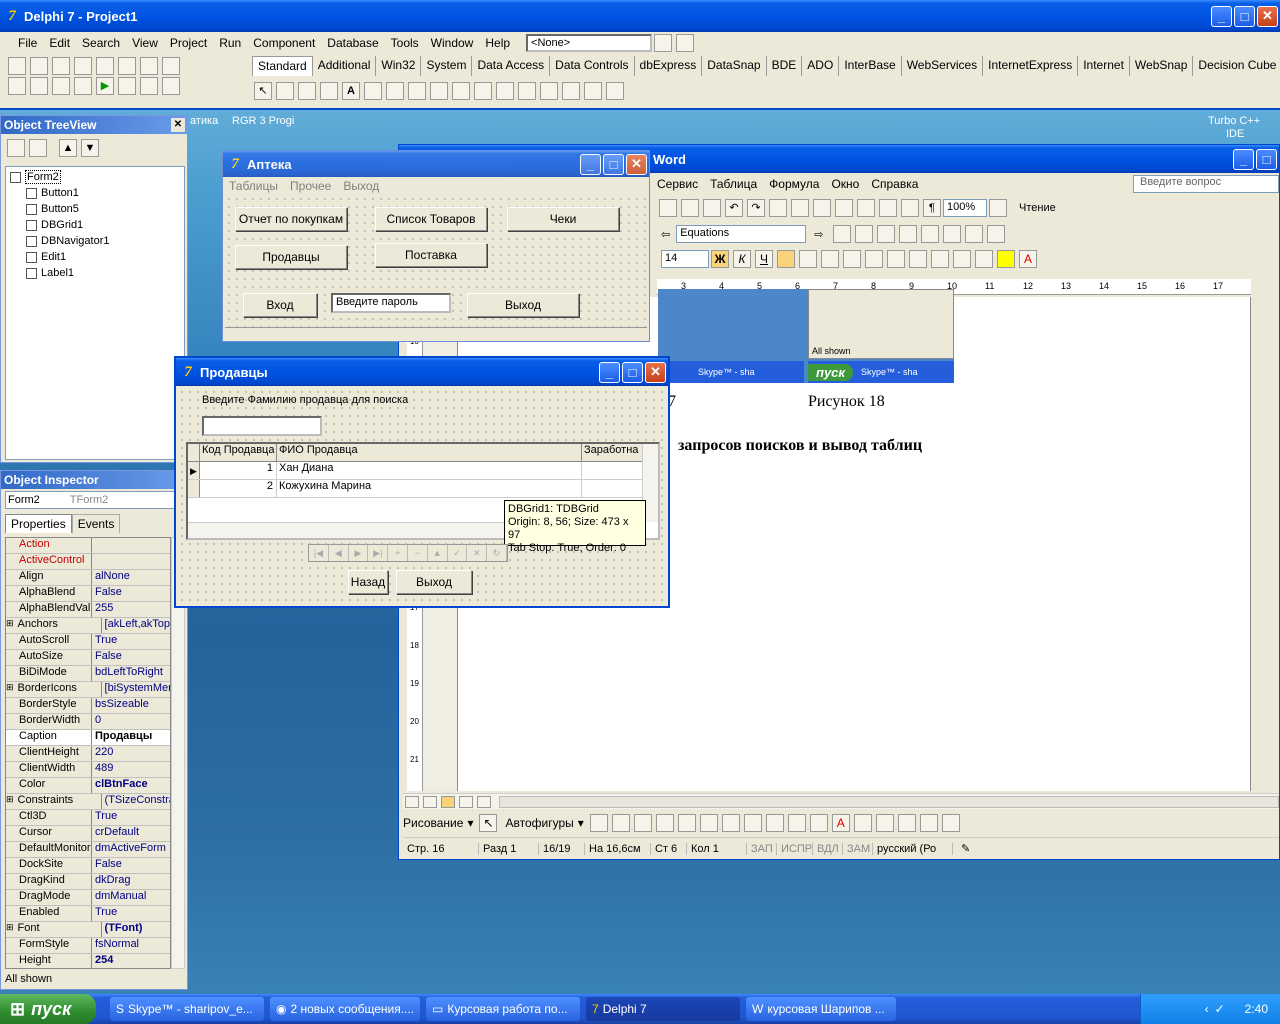 The image size is (1280, 1024). I want to click on property-value: (TFont), so click(136, 929).